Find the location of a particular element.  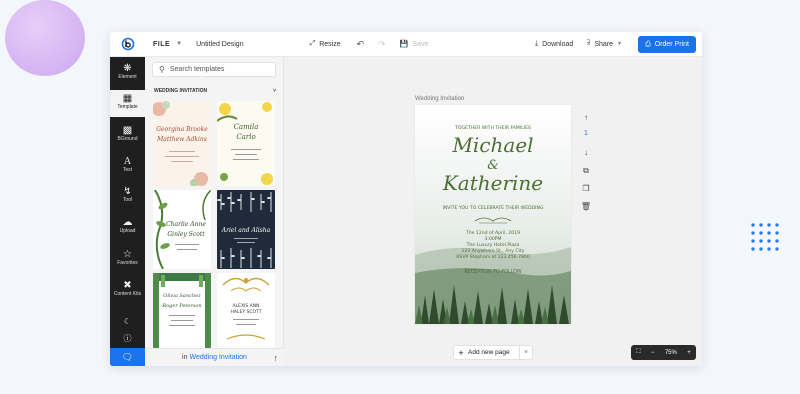

chat-button: 🗨 is located at coordinates (127, 357).